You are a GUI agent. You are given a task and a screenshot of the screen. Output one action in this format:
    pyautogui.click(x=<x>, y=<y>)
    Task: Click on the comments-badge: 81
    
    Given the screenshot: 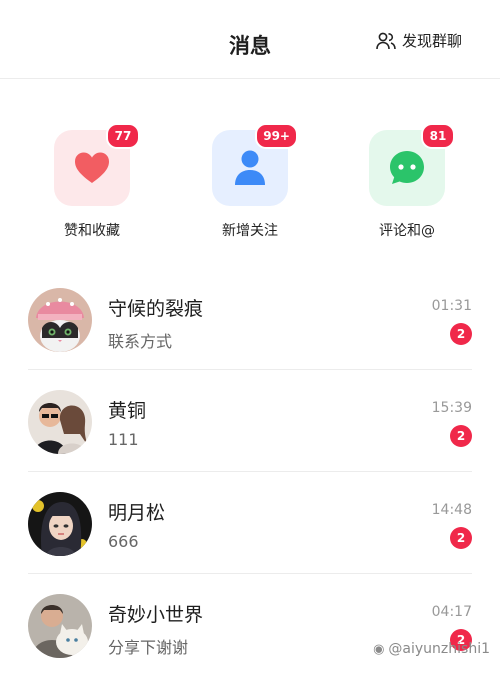 What is the action you would take?
    pyautogui.click(x=438, y=136)
    